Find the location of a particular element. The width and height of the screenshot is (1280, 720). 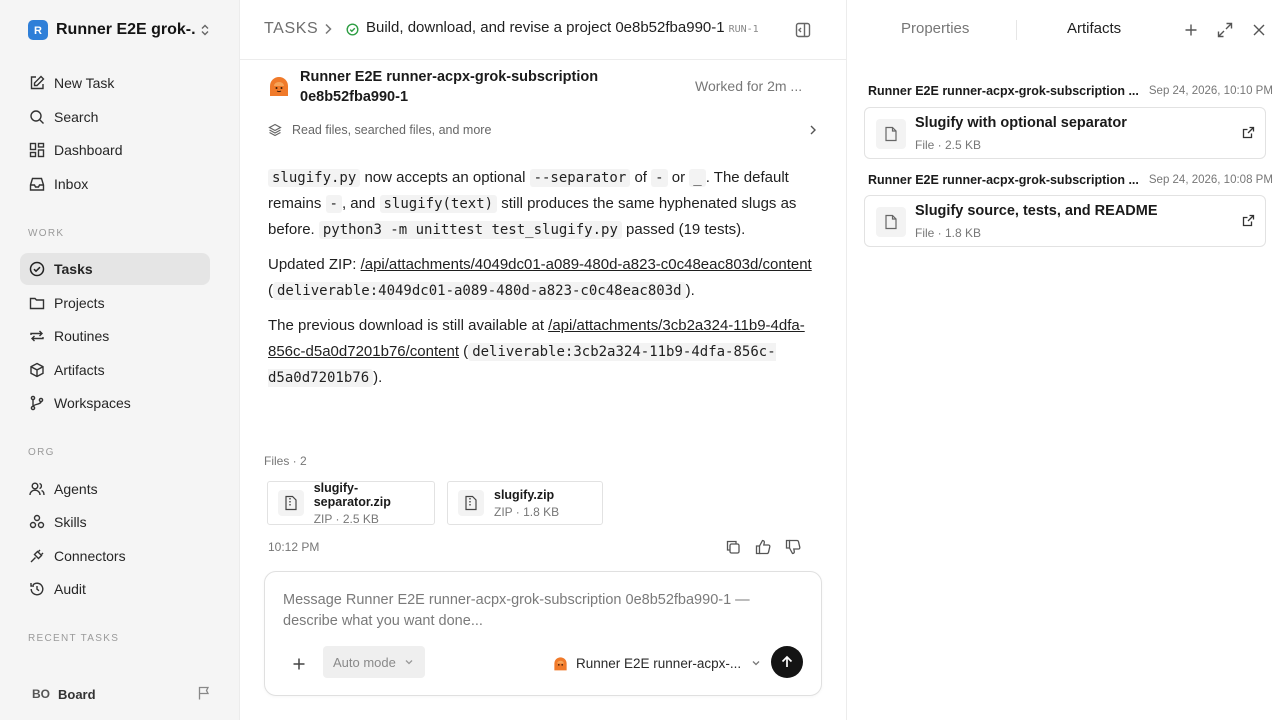

message-text: , and is located at coordinates (360, 203).